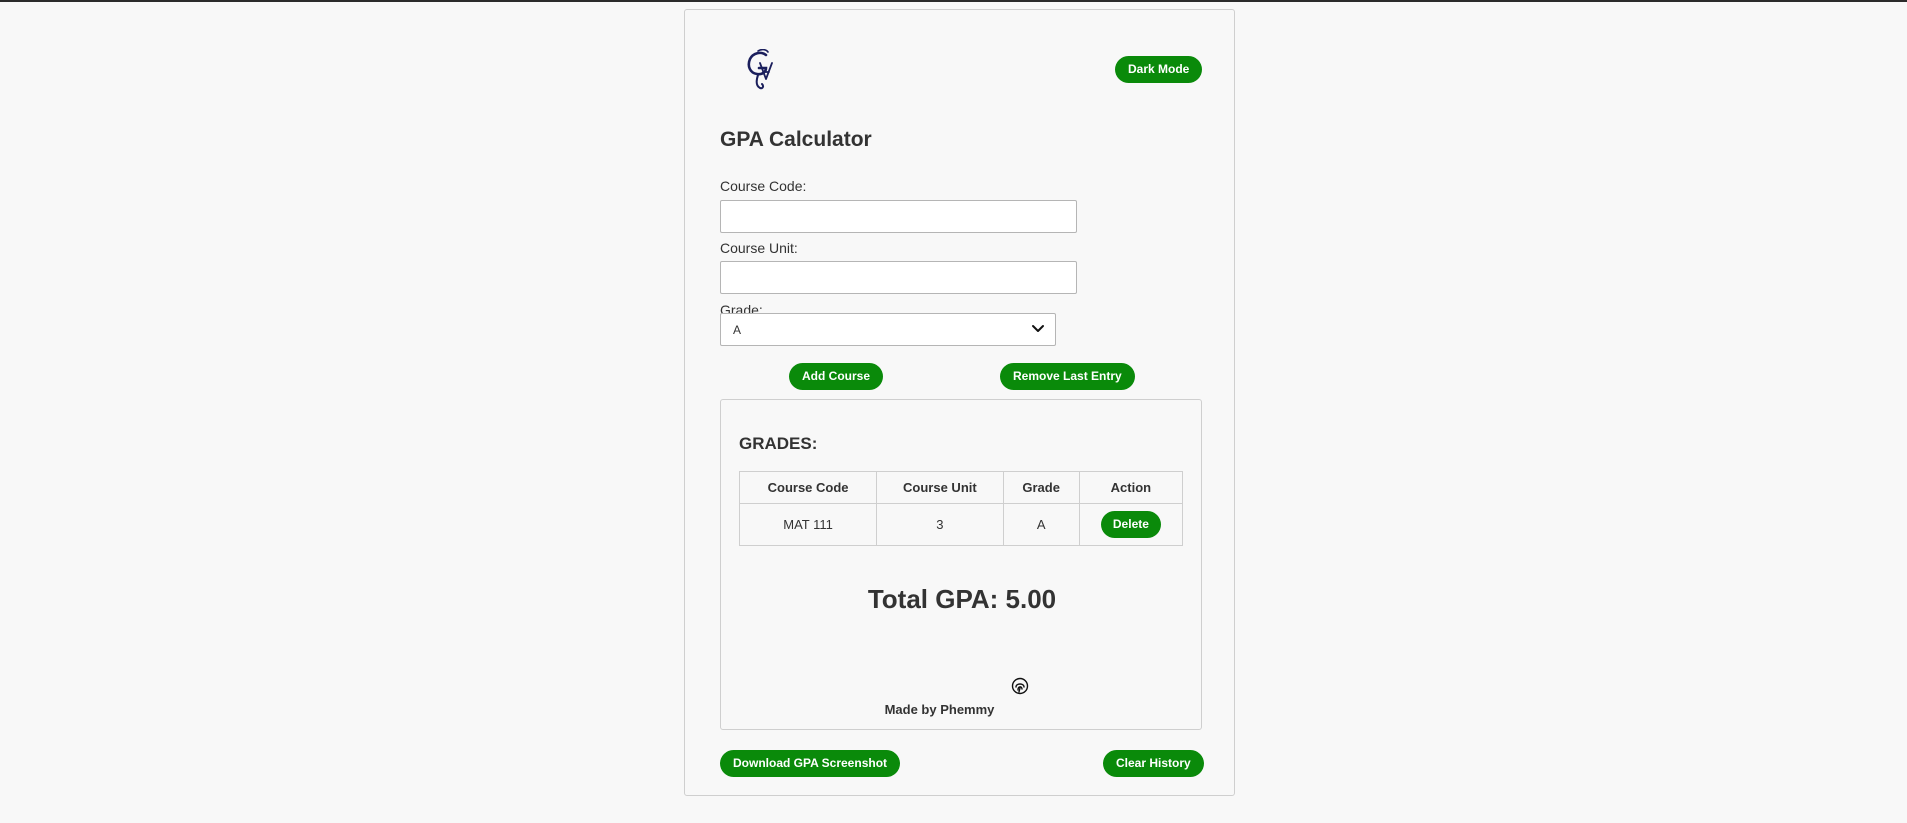 This screenshot has width=1907, height=823. Describe the element at coordinates (737, 330) in the screenshot. I see `grade-select-value: A` at that location.